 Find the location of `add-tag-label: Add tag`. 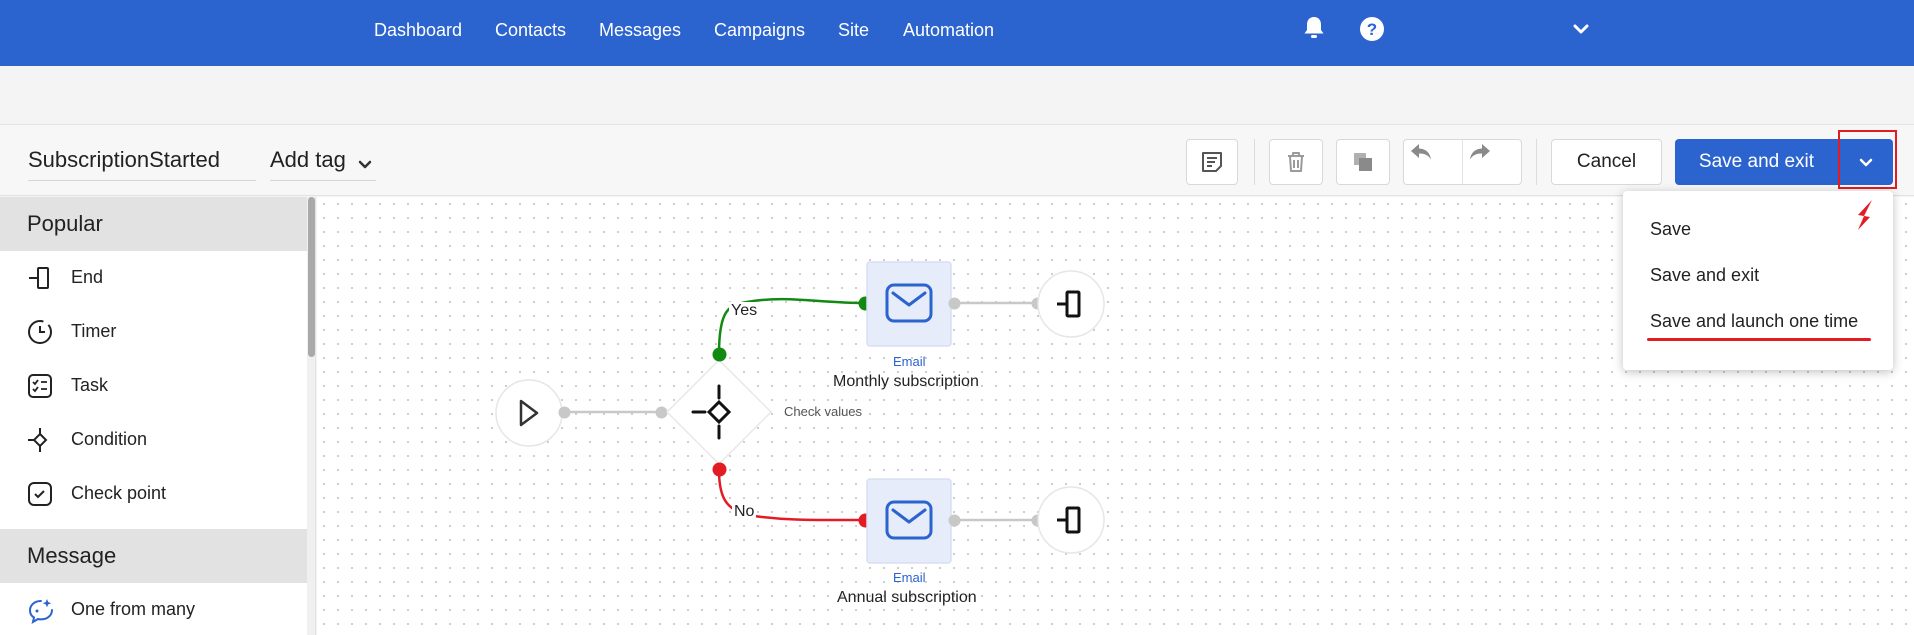

add-tag-label: Add tag is located at coordinates (308, 159).